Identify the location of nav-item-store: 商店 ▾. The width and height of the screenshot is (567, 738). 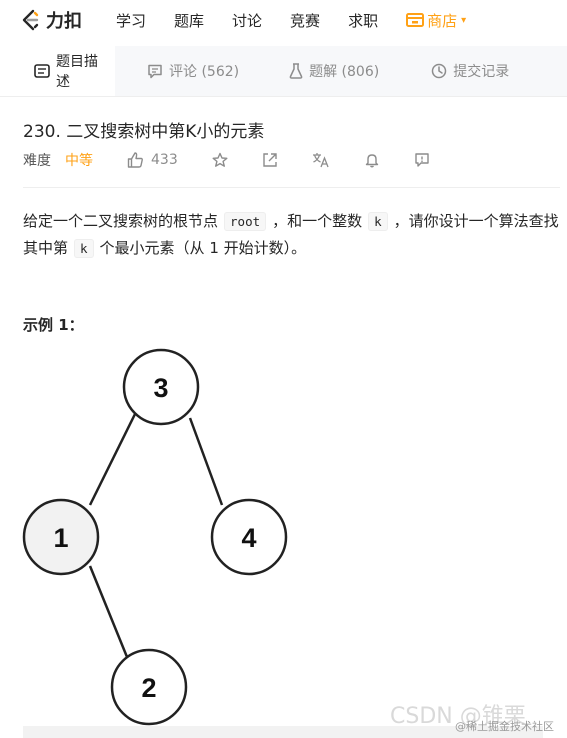
(436, 20).